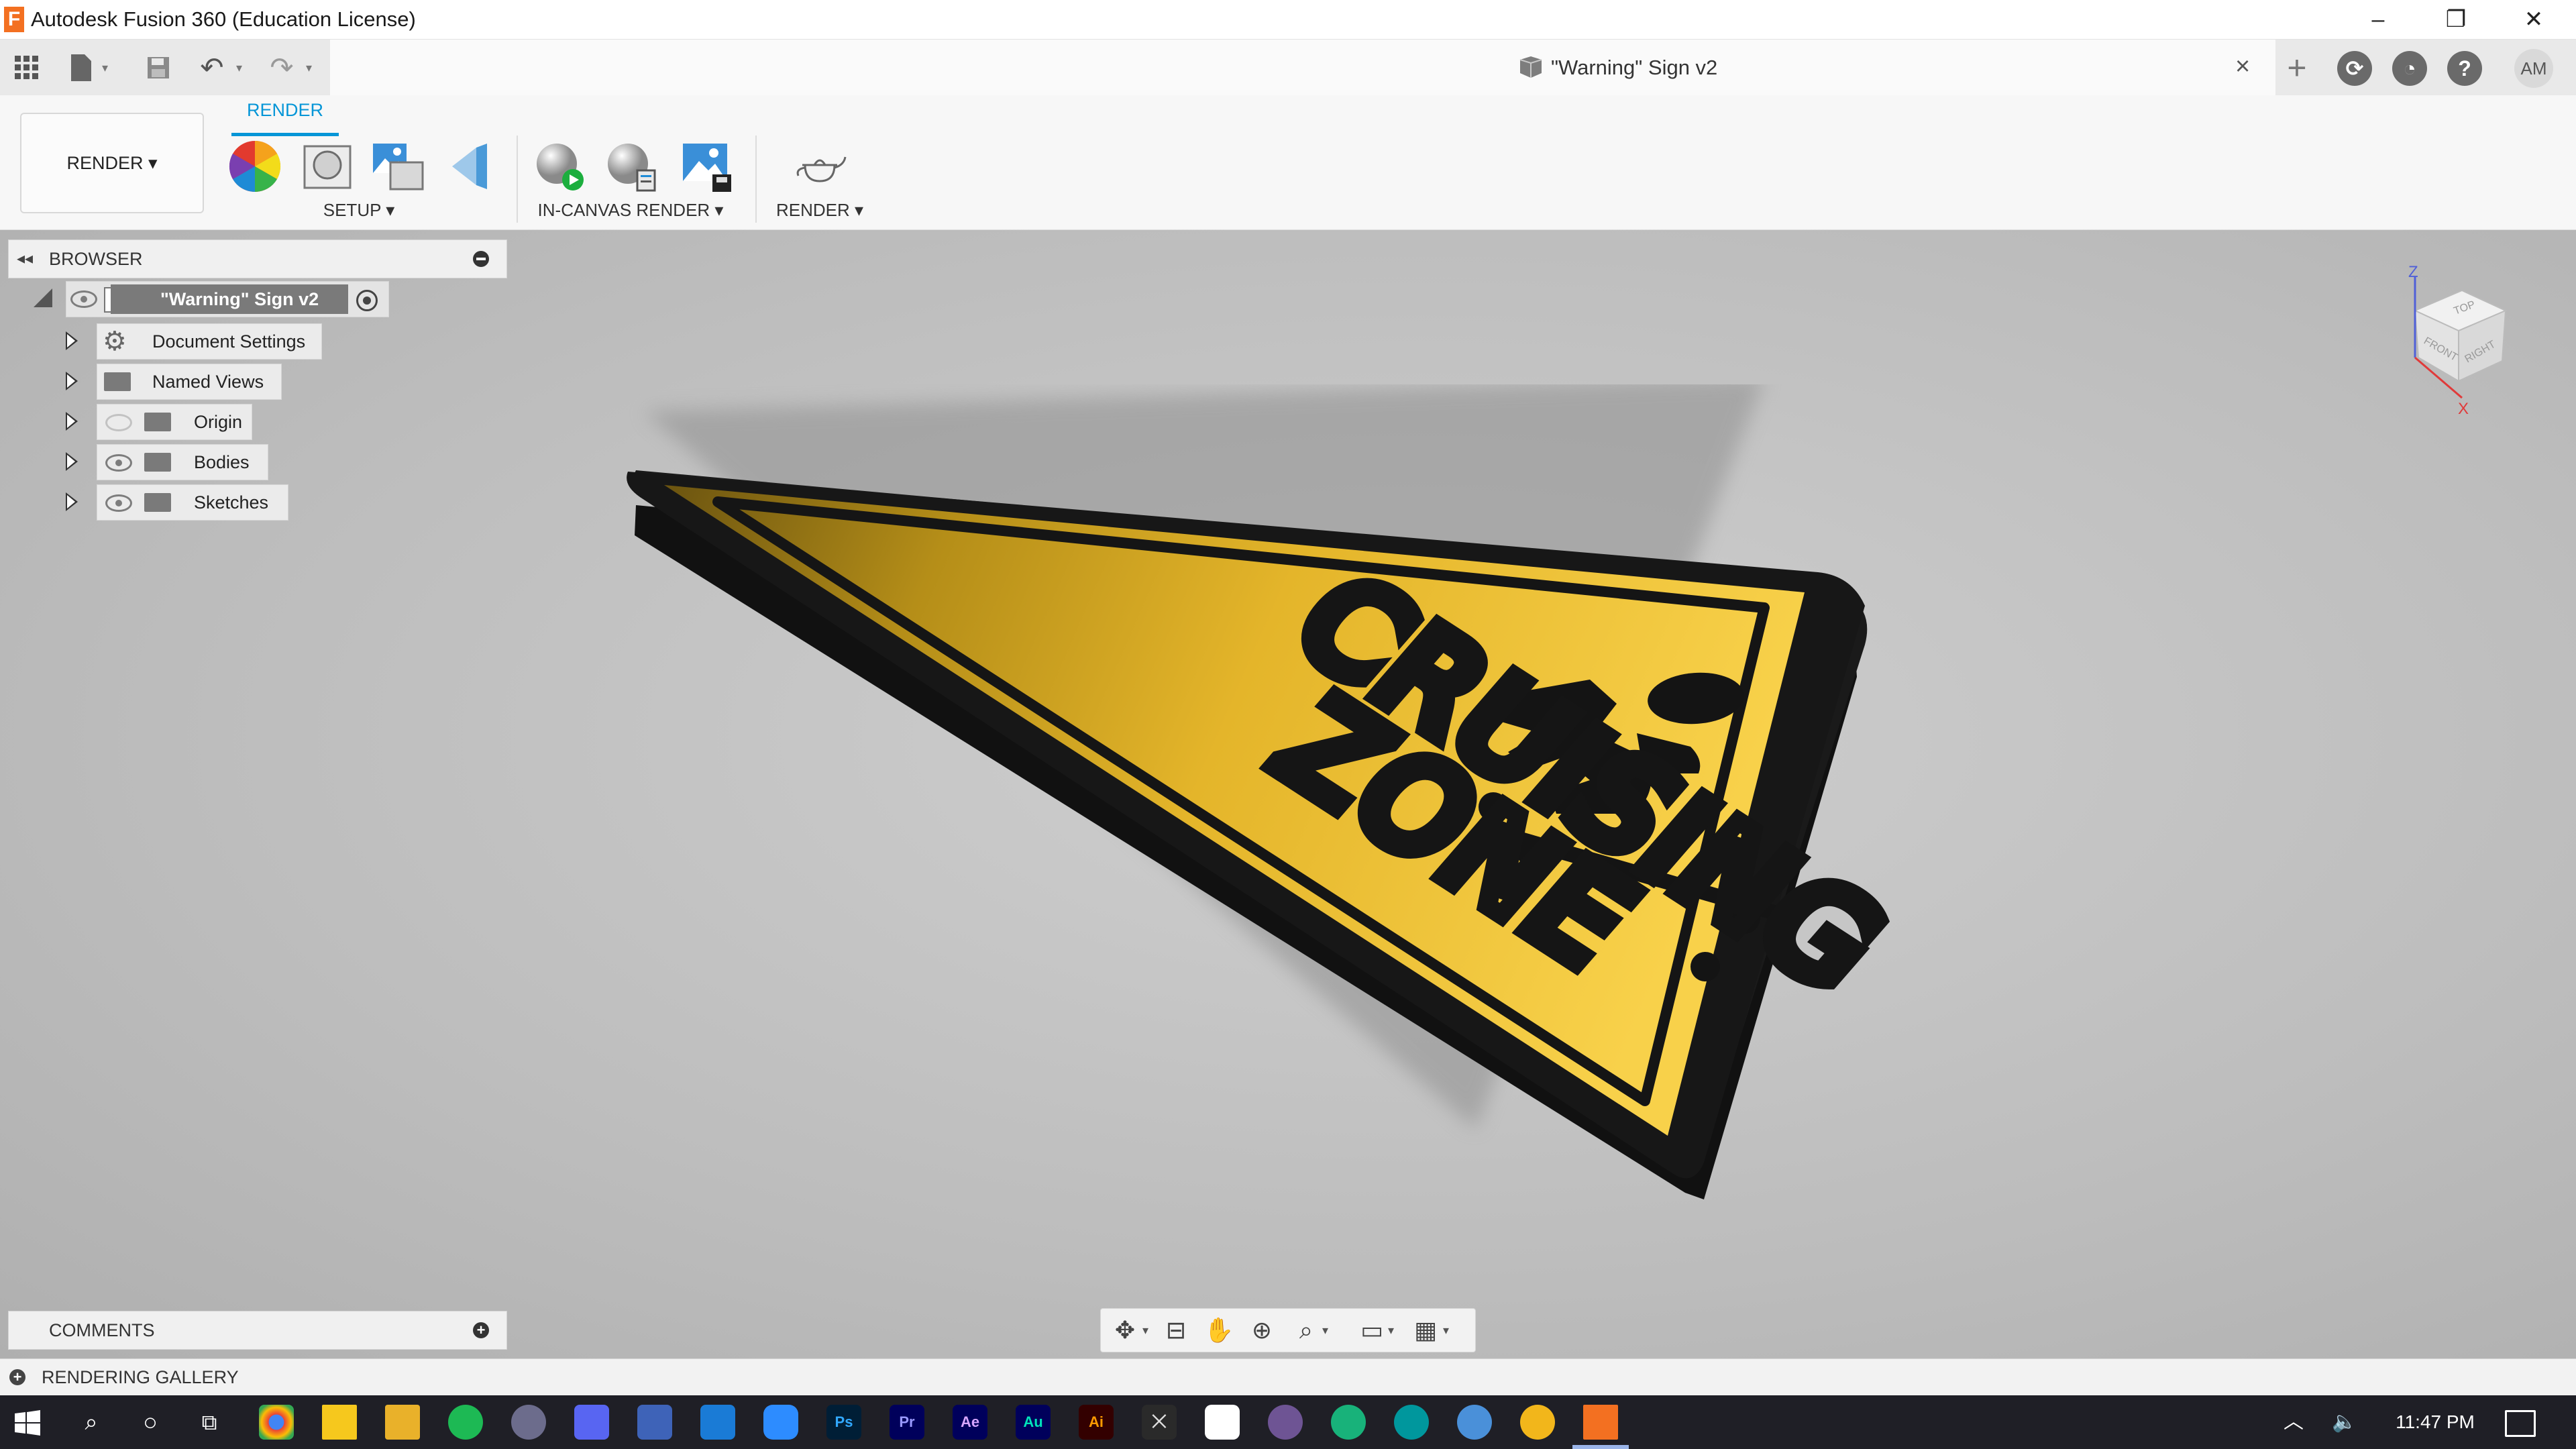 The height and width of the screenshot is (1449, 2576). I want to click on in-canvas-render-settings-icon, so click(632, 166).